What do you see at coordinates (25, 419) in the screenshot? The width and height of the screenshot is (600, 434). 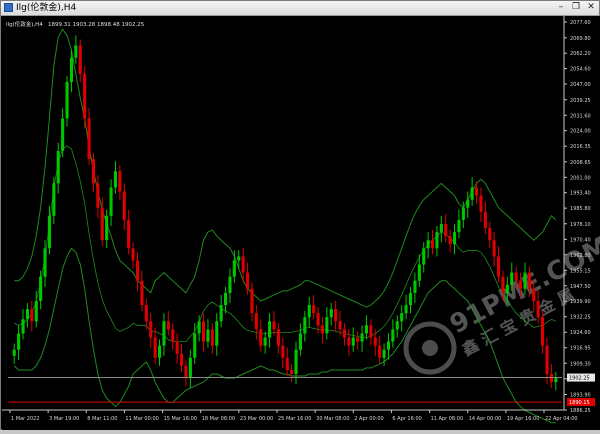 I see `time-tick-label: 1 Mar 2022` at bounding box center [25, 419].